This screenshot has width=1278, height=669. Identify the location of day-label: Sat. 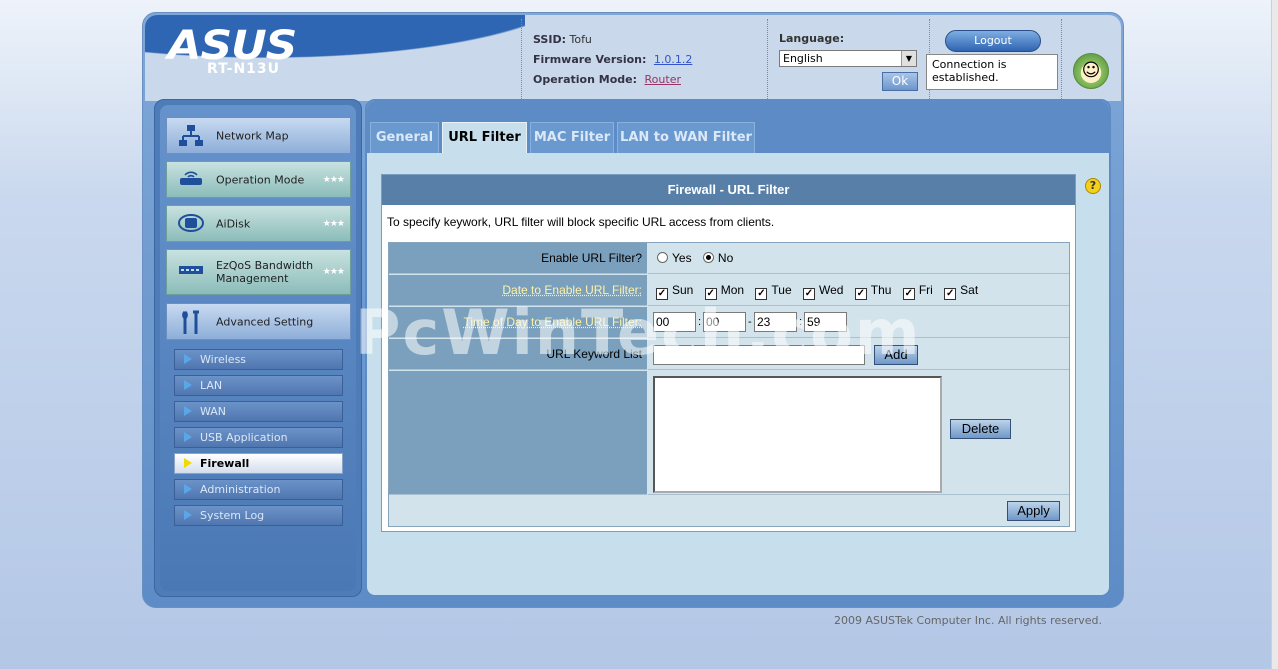
(969, 290).